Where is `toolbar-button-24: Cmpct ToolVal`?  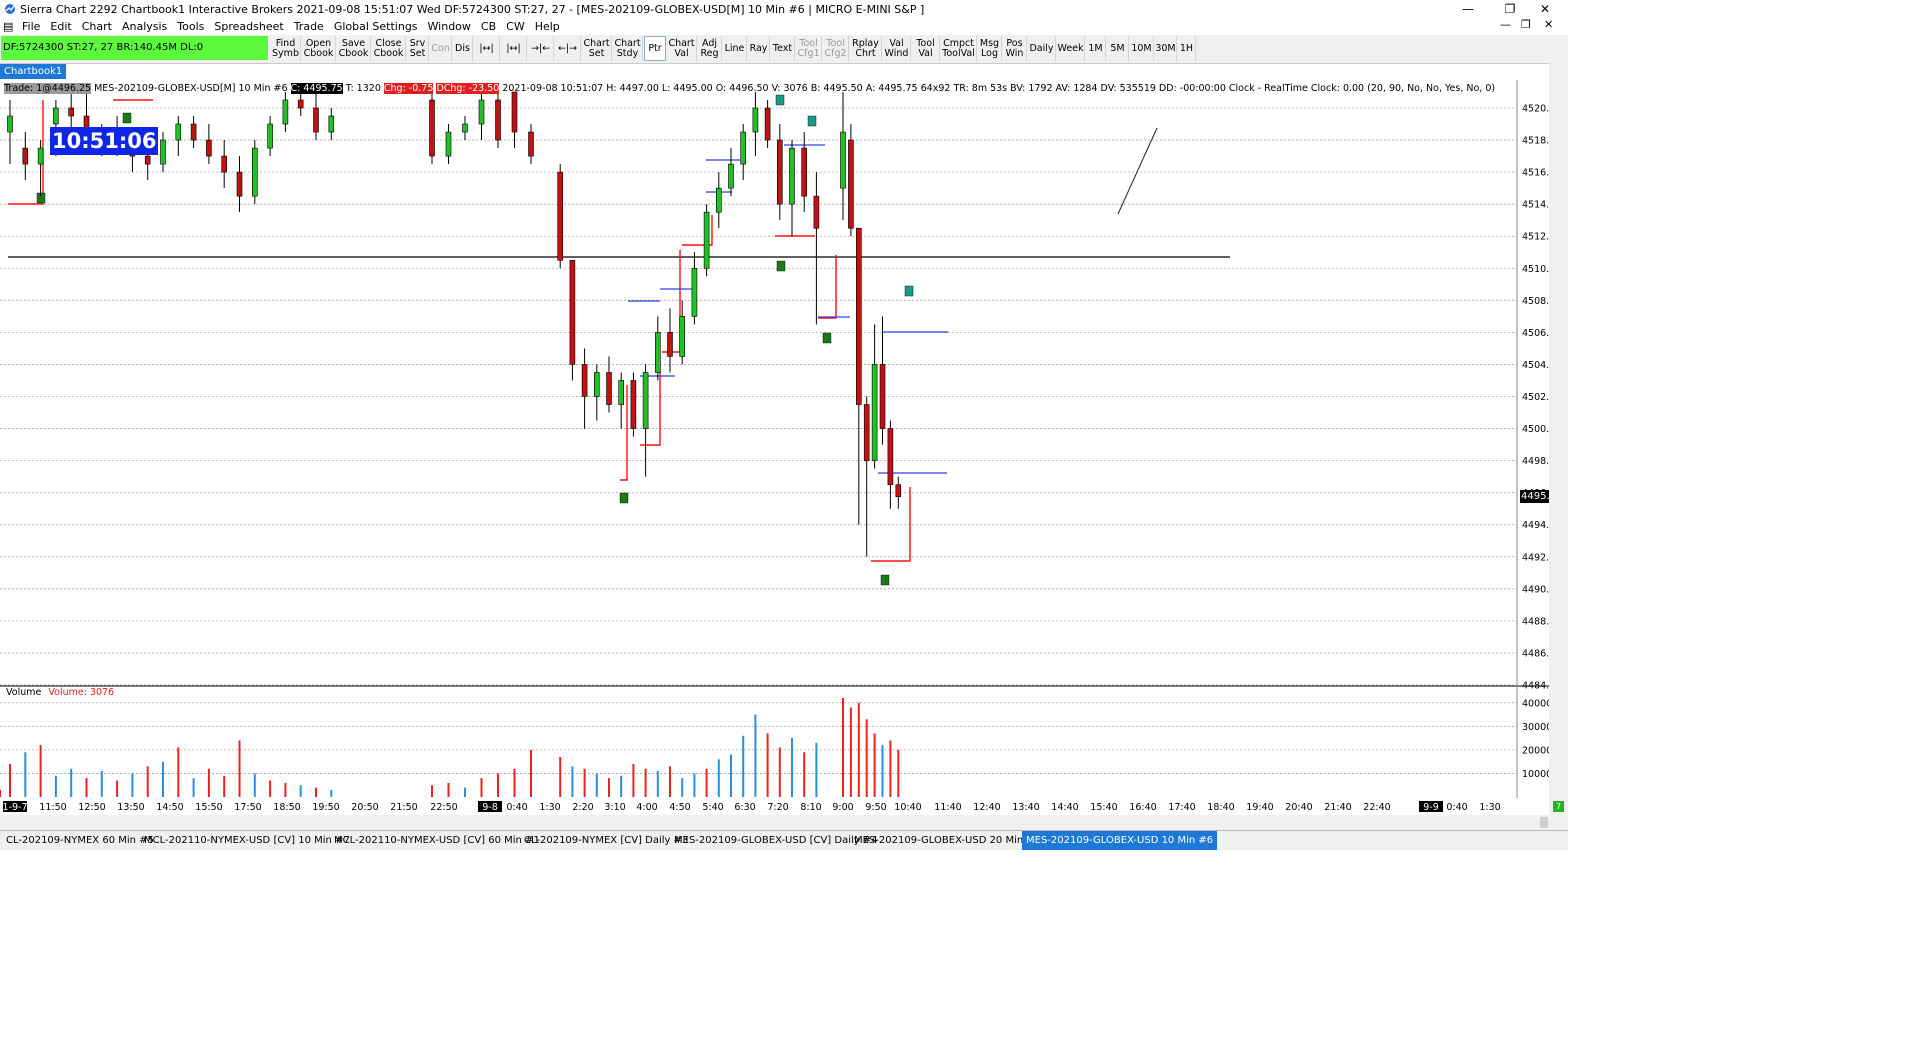
toolbar-button-24: Cmpct ToolVal is located at coordinates (959, 48).